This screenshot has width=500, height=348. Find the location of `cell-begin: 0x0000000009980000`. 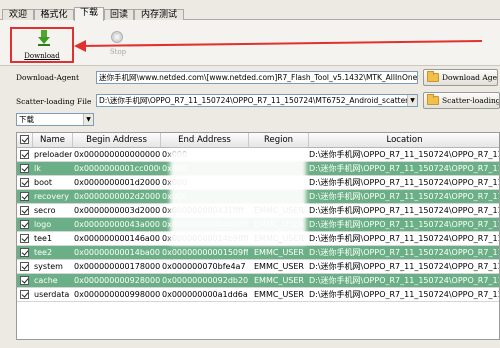

cell-begin: 0x0000000009980000 is located at coordinates (117, 294).